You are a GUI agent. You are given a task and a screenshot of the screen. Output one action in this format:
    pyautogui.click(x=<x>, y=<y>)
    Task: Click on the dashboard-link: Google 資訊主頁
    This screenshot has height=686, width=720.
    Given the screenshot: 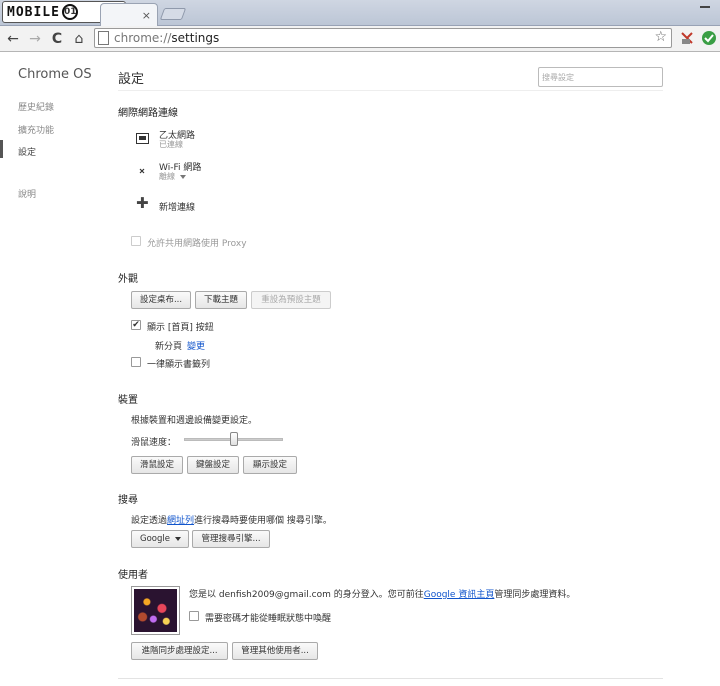 What is the action you would take?
    pyautogui.click(x=459, y=595)
    